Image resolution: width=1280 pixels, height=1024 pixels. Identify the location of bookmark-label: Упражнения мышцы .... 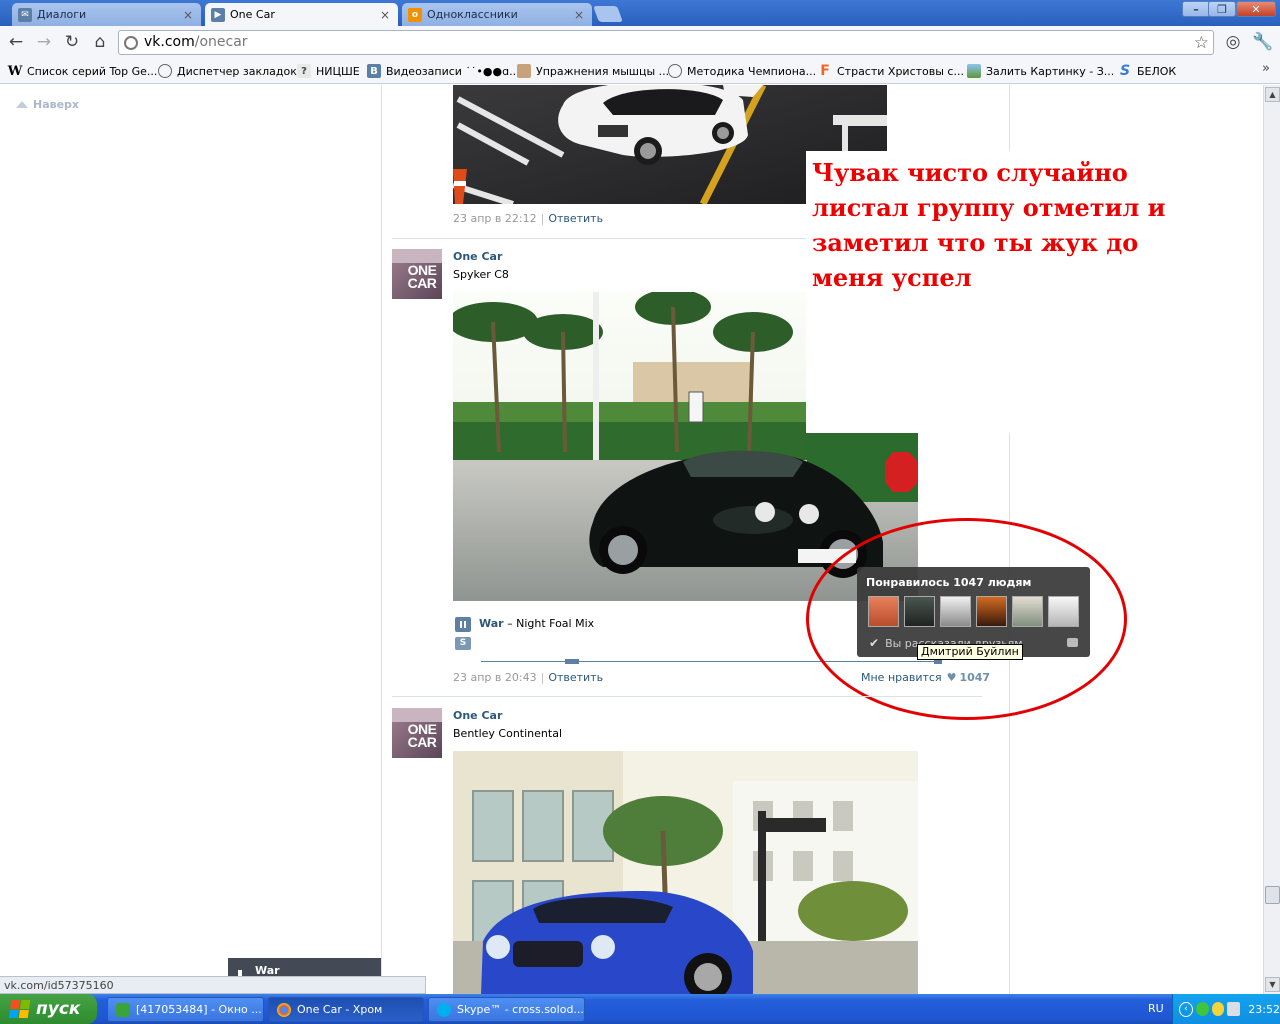
(603, 71).